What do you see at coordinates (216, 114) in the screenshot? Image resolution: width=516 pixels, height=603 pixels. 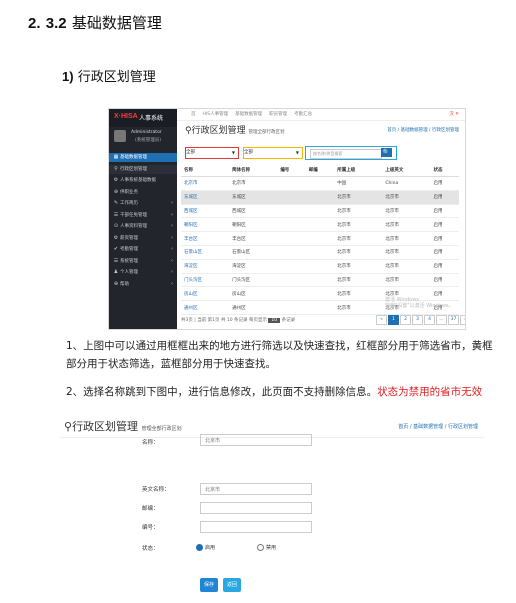 I see `top-tab: HIS人事管理` at bounding box center [216, 114].